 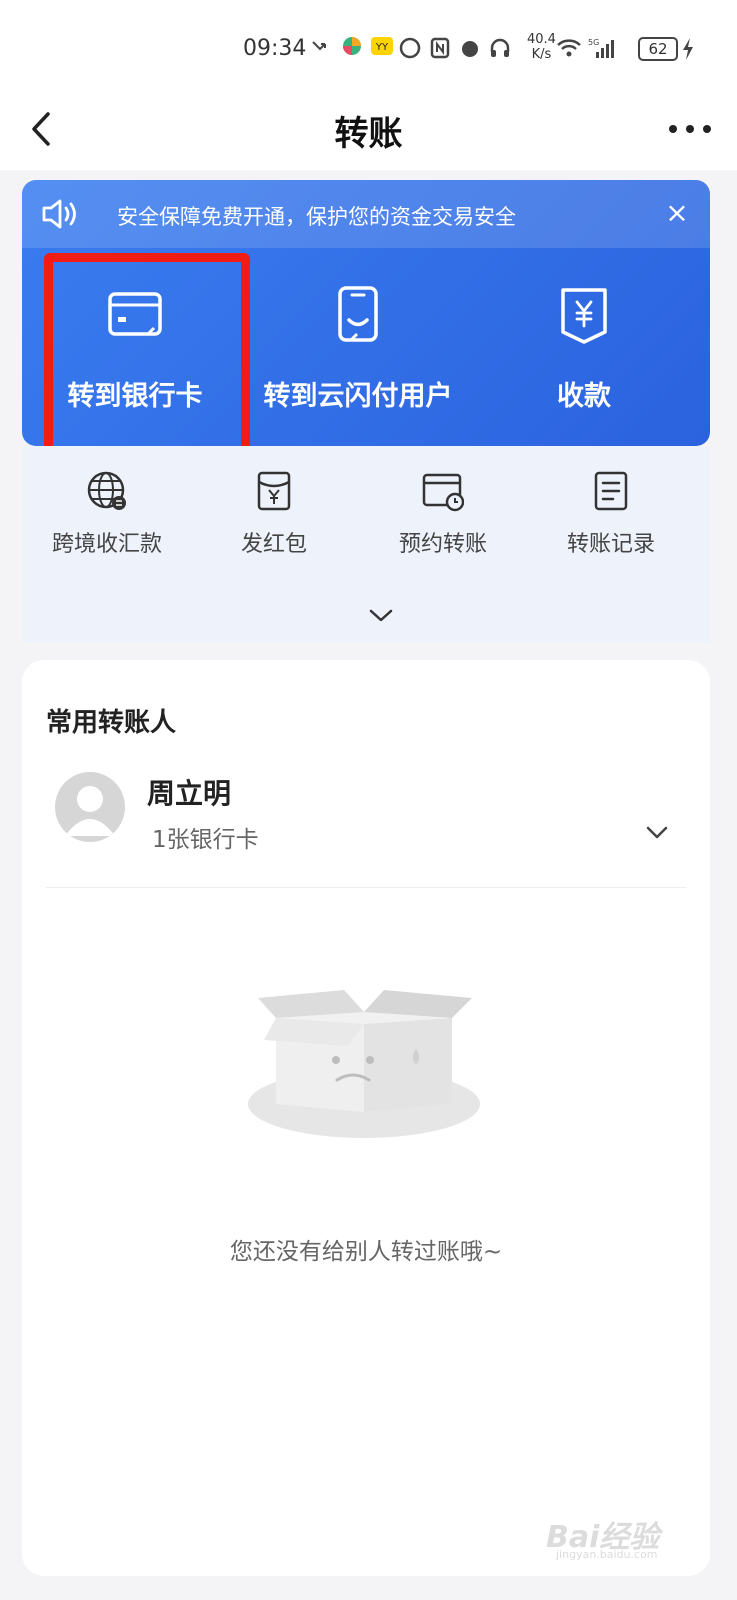 What do you see at coordinates (410, 48) in the screenshot?
I see `sync-icon` at bounding box center [410, 48].